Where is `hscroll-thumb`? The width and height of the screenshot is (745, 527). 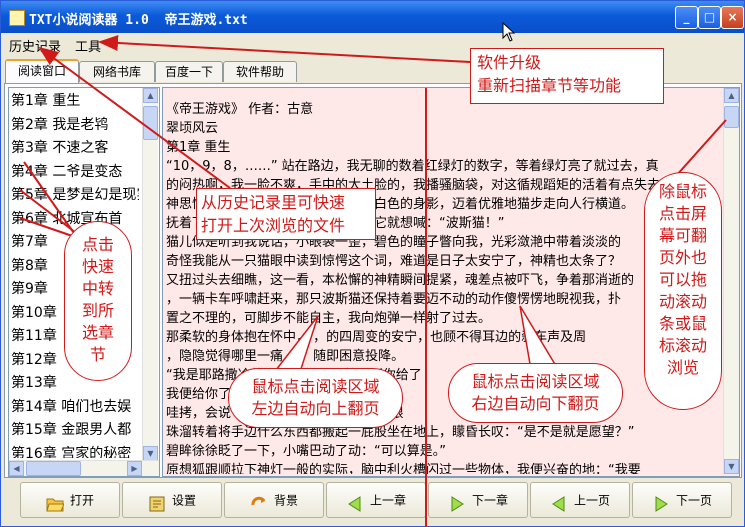
hscroll-thumb is located at coordinates (53, 468).